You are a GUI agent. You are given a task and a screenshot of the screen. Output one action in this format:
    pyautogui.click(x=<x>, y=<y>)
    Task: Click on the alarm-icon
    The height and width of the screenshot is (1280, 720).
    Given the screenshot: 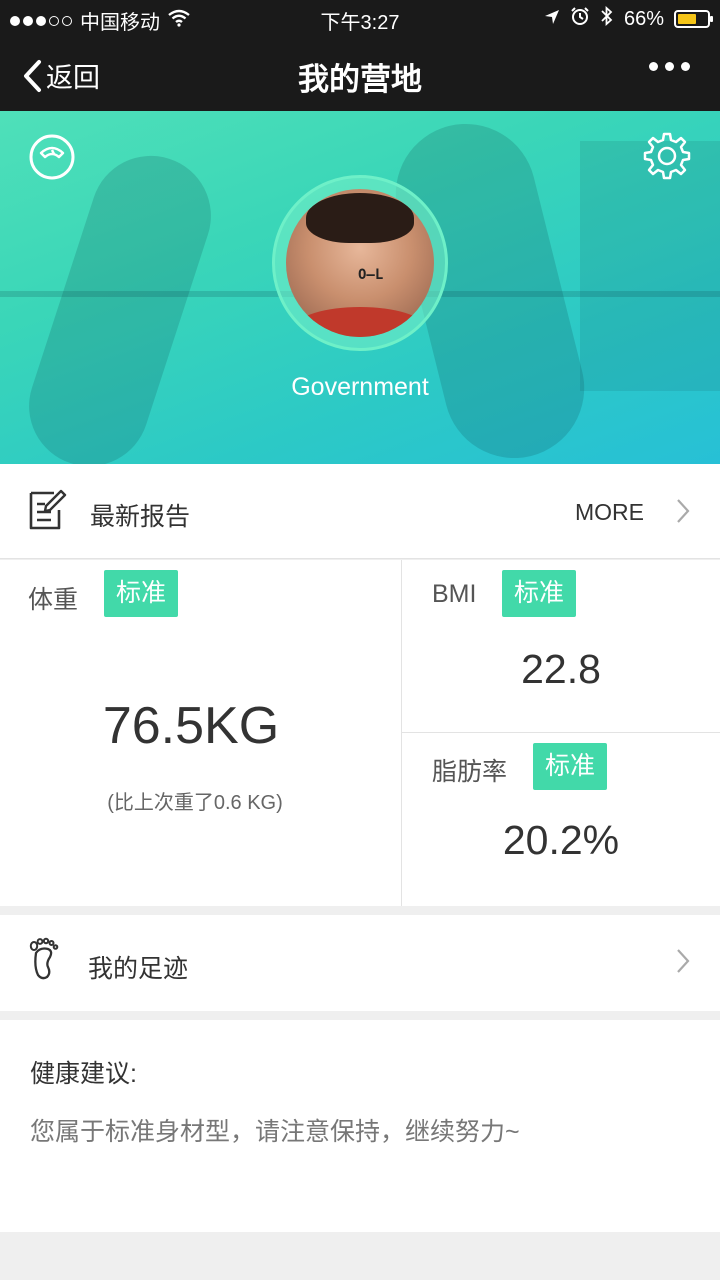 What is the action you would take?
    pyautogui.click(x=580, y=19)
    